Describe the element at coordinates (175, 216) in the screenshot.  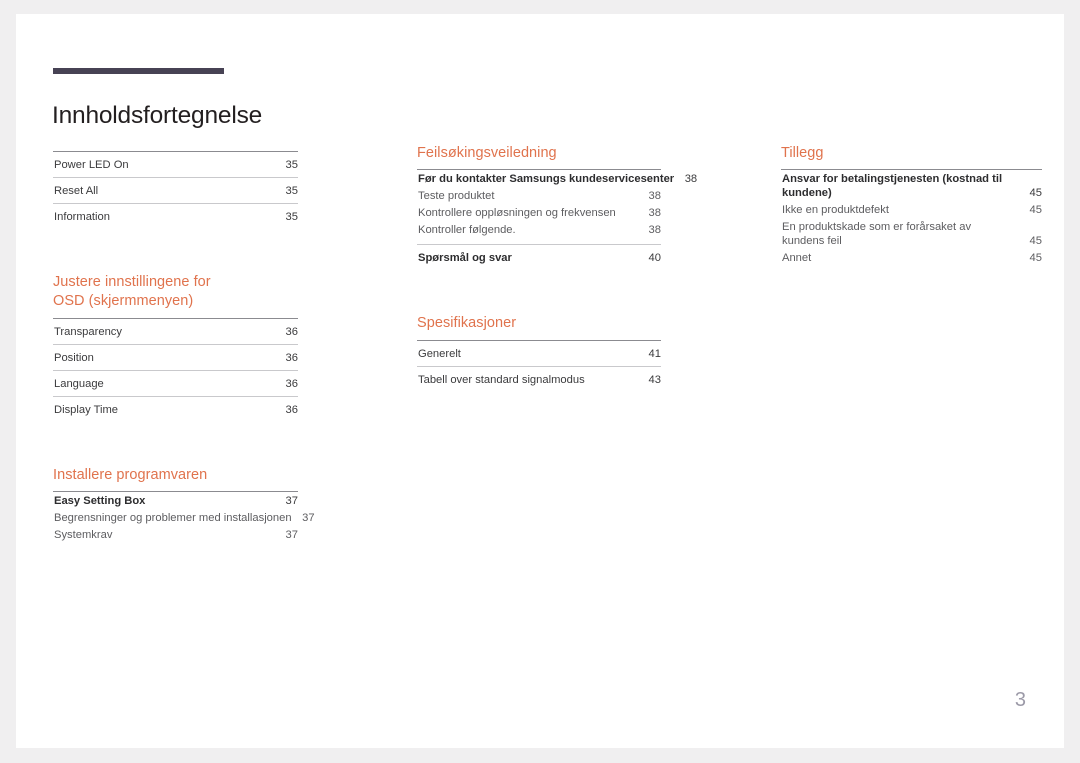
I see `toc-entry: Information 35` at that location.